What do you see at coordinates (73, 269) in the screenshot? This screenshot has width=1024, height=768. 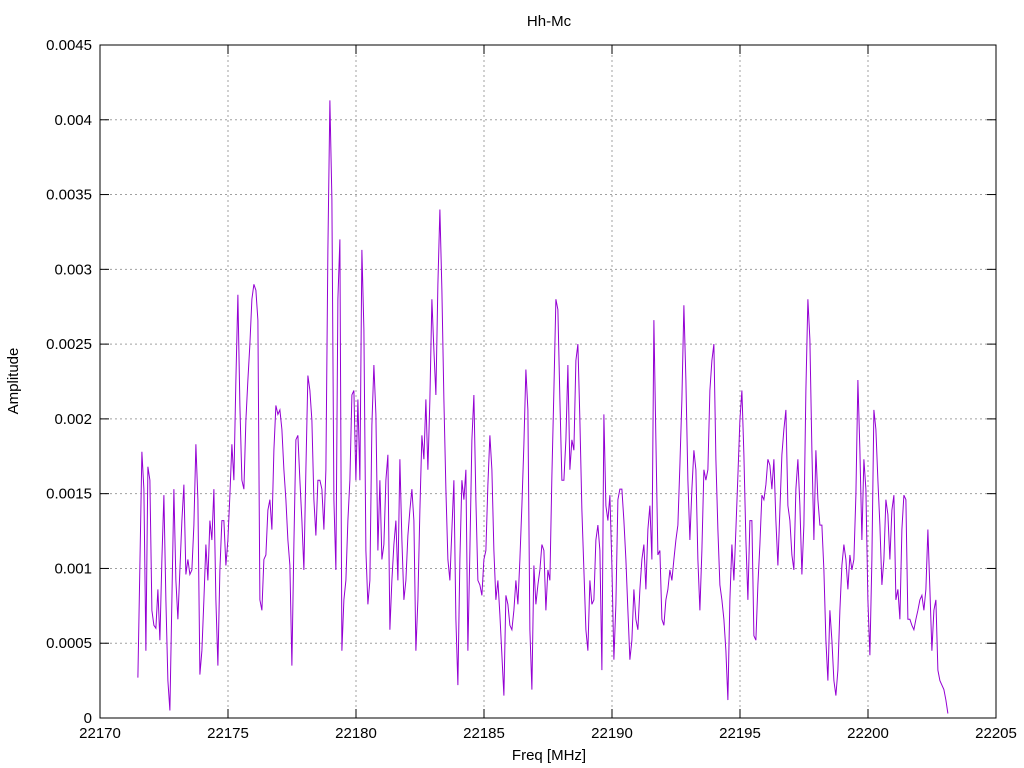 I see `y-tick-label: 0.003` at bounding box center [73, 269].